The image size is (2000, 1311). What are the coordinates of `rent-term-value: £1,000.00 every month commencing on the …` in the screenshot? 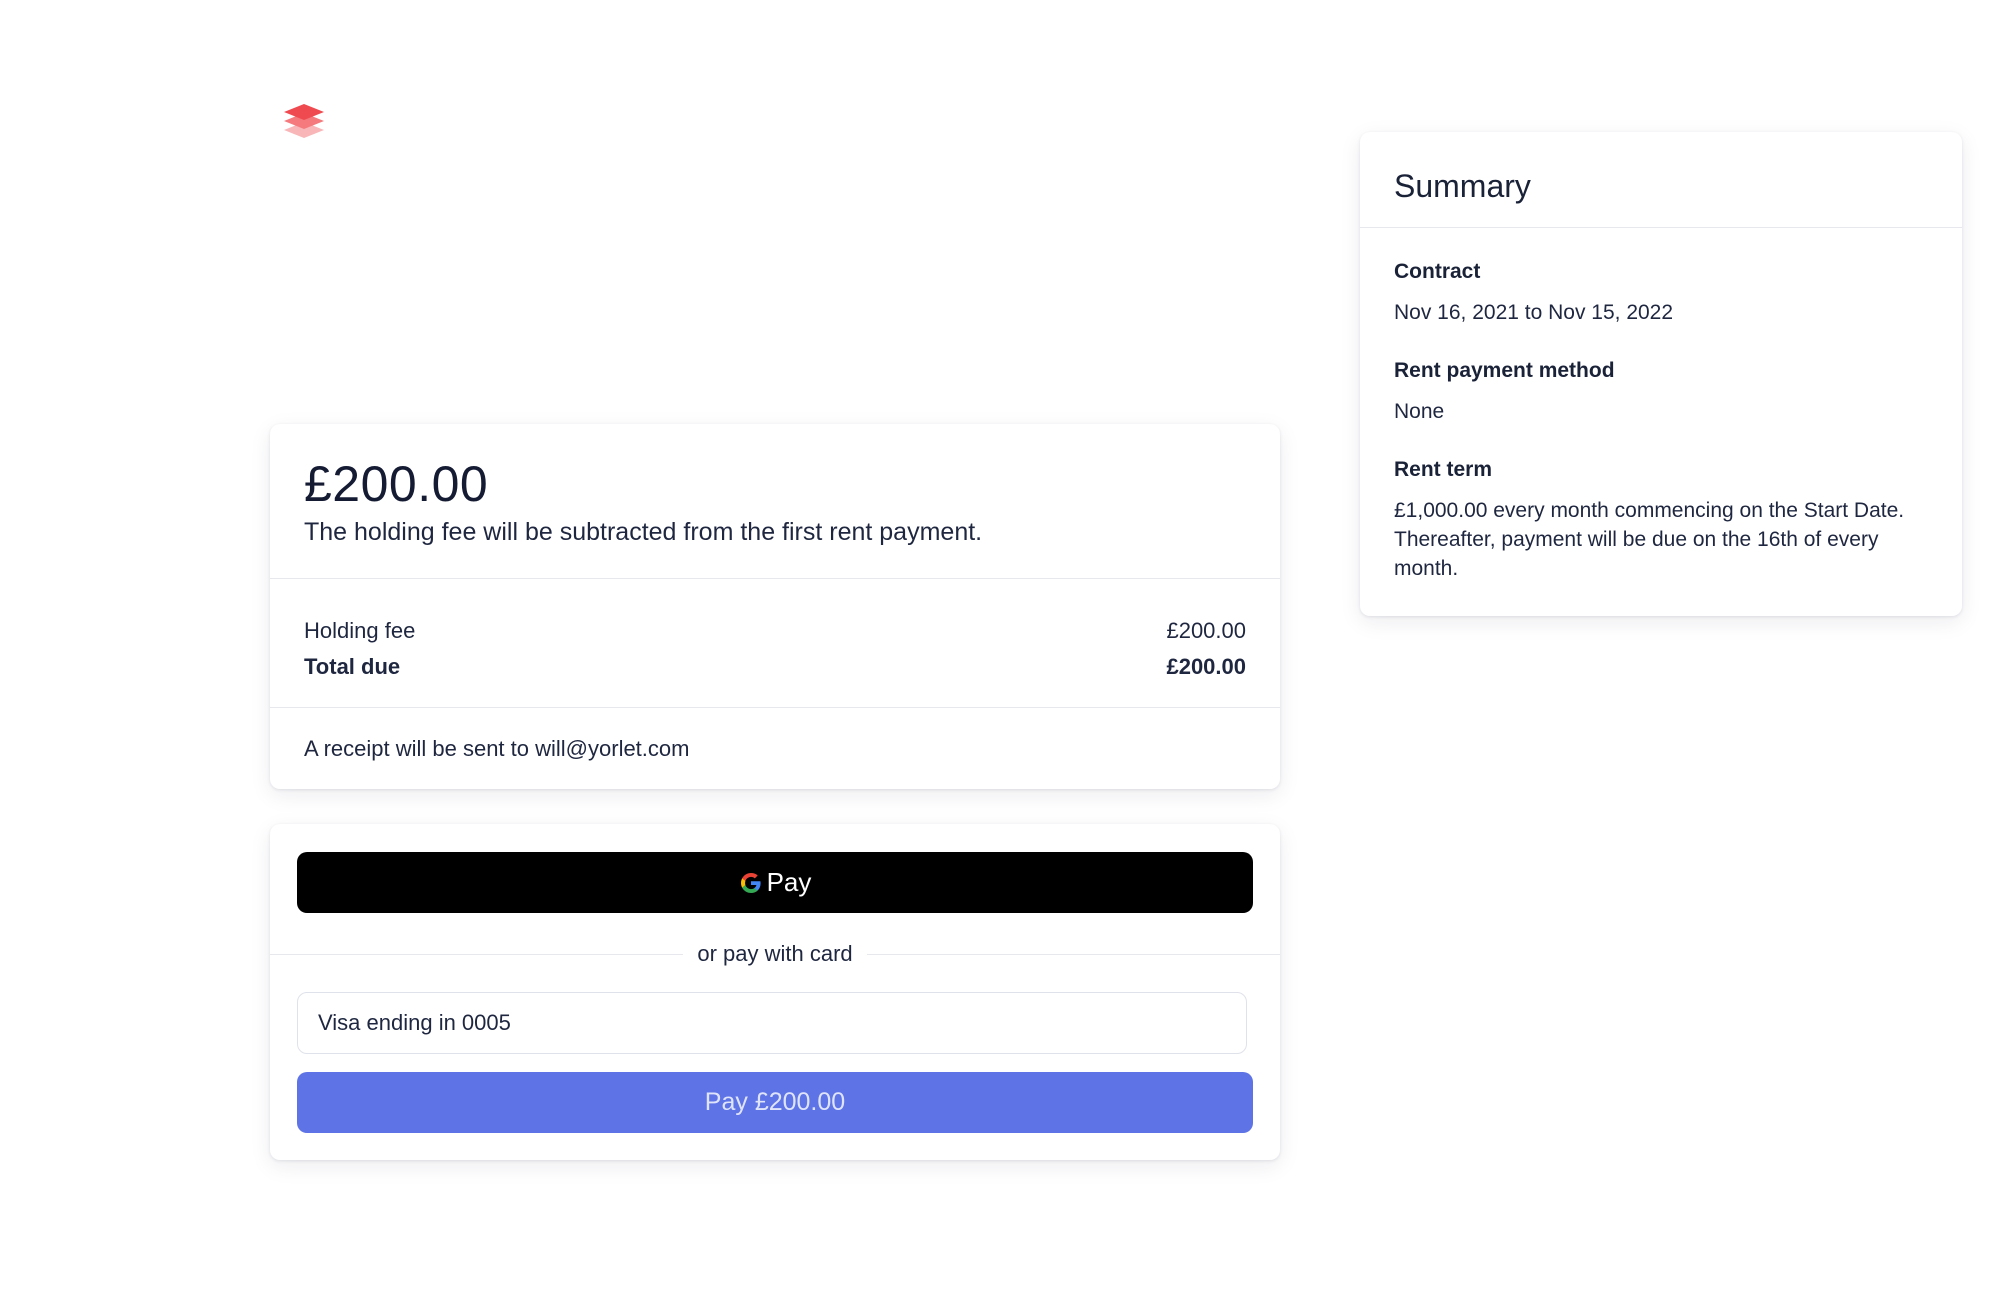 It's located at (1649, 539).